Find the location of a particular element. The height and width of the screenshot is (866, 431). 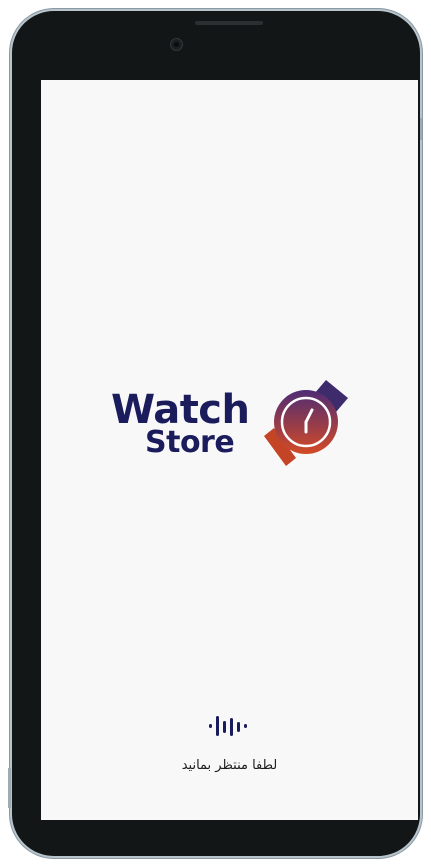

volume-button is located at coordinates (9, 788).